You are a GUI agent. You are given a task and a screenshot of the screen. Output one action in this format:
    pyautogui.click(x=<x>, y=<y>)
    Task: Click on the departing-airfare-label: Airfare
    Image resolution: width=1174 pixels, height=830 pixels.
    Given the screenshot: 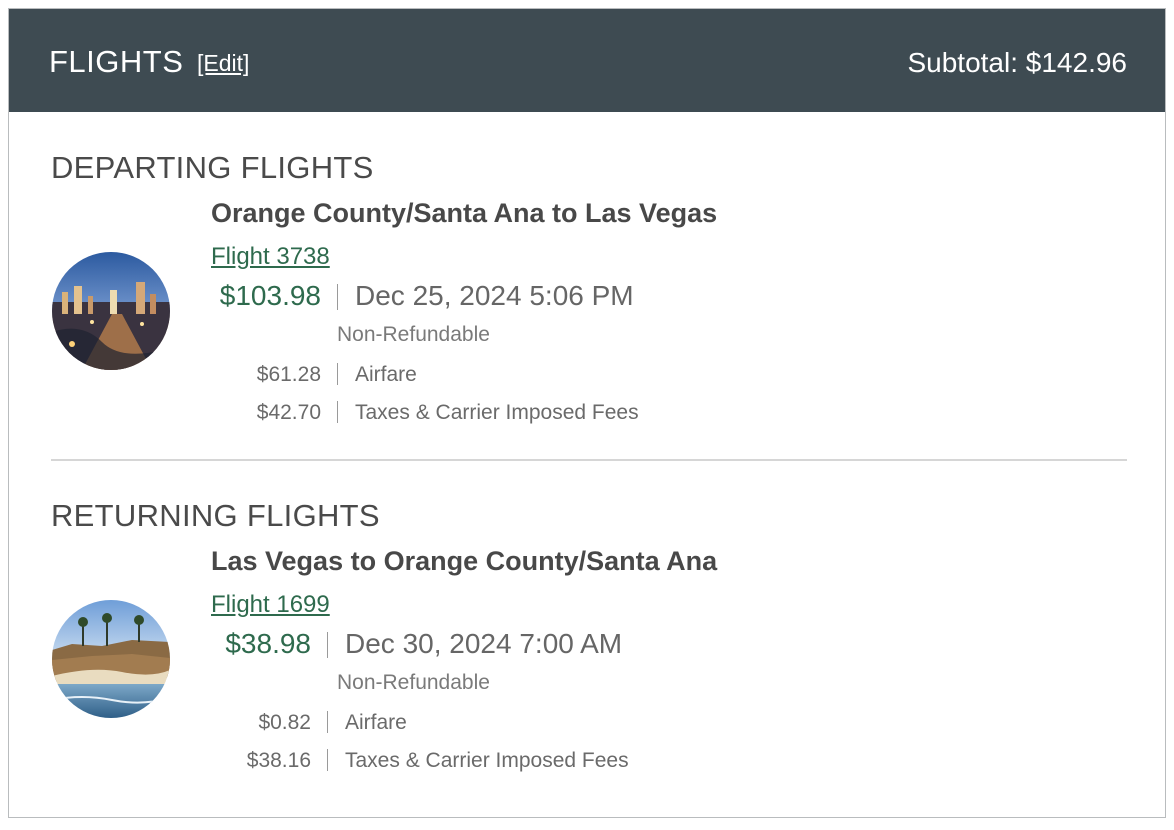 What is the action you would take?
    pyautogui.click(x=386, y=374)
    